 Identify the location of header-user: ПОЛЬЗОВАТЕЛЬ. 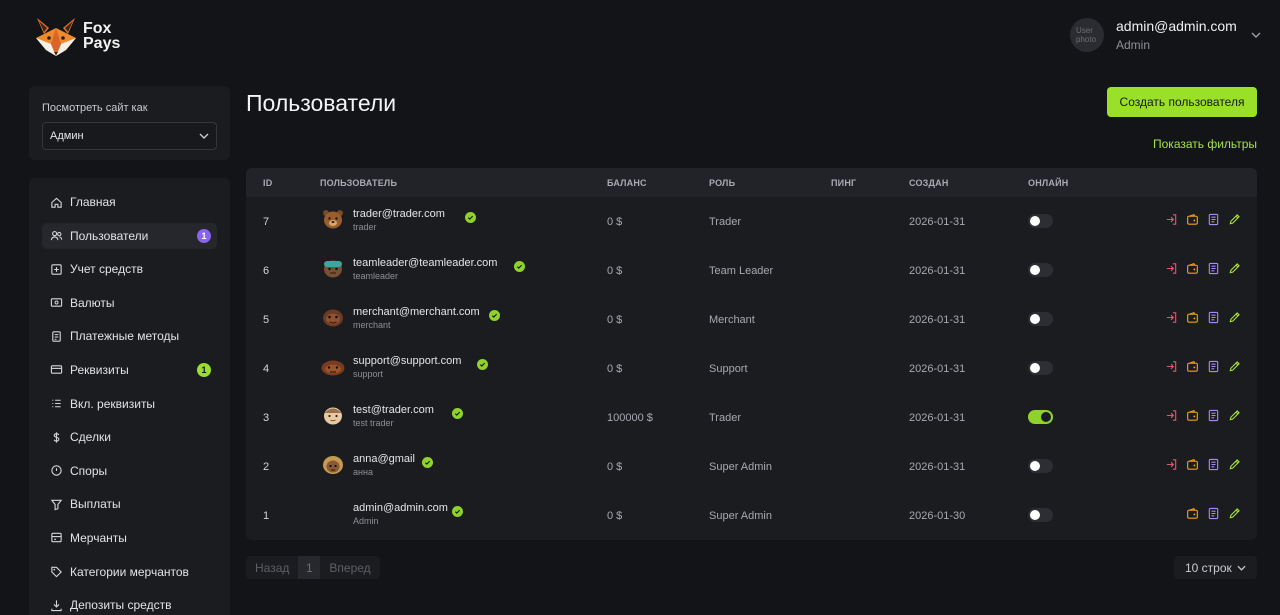
(359, 183).